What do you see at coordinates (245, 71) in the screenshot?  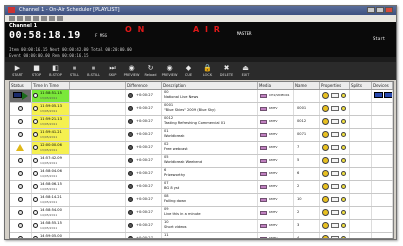 I see `exit-button: ⏏ EXIT` at bounding box center [245, 71].